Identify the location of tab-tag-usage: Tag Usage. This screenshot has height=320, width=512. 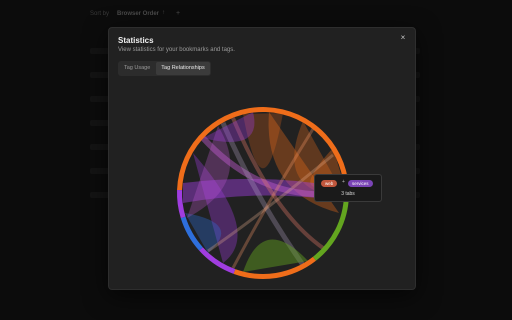
(137, 68).